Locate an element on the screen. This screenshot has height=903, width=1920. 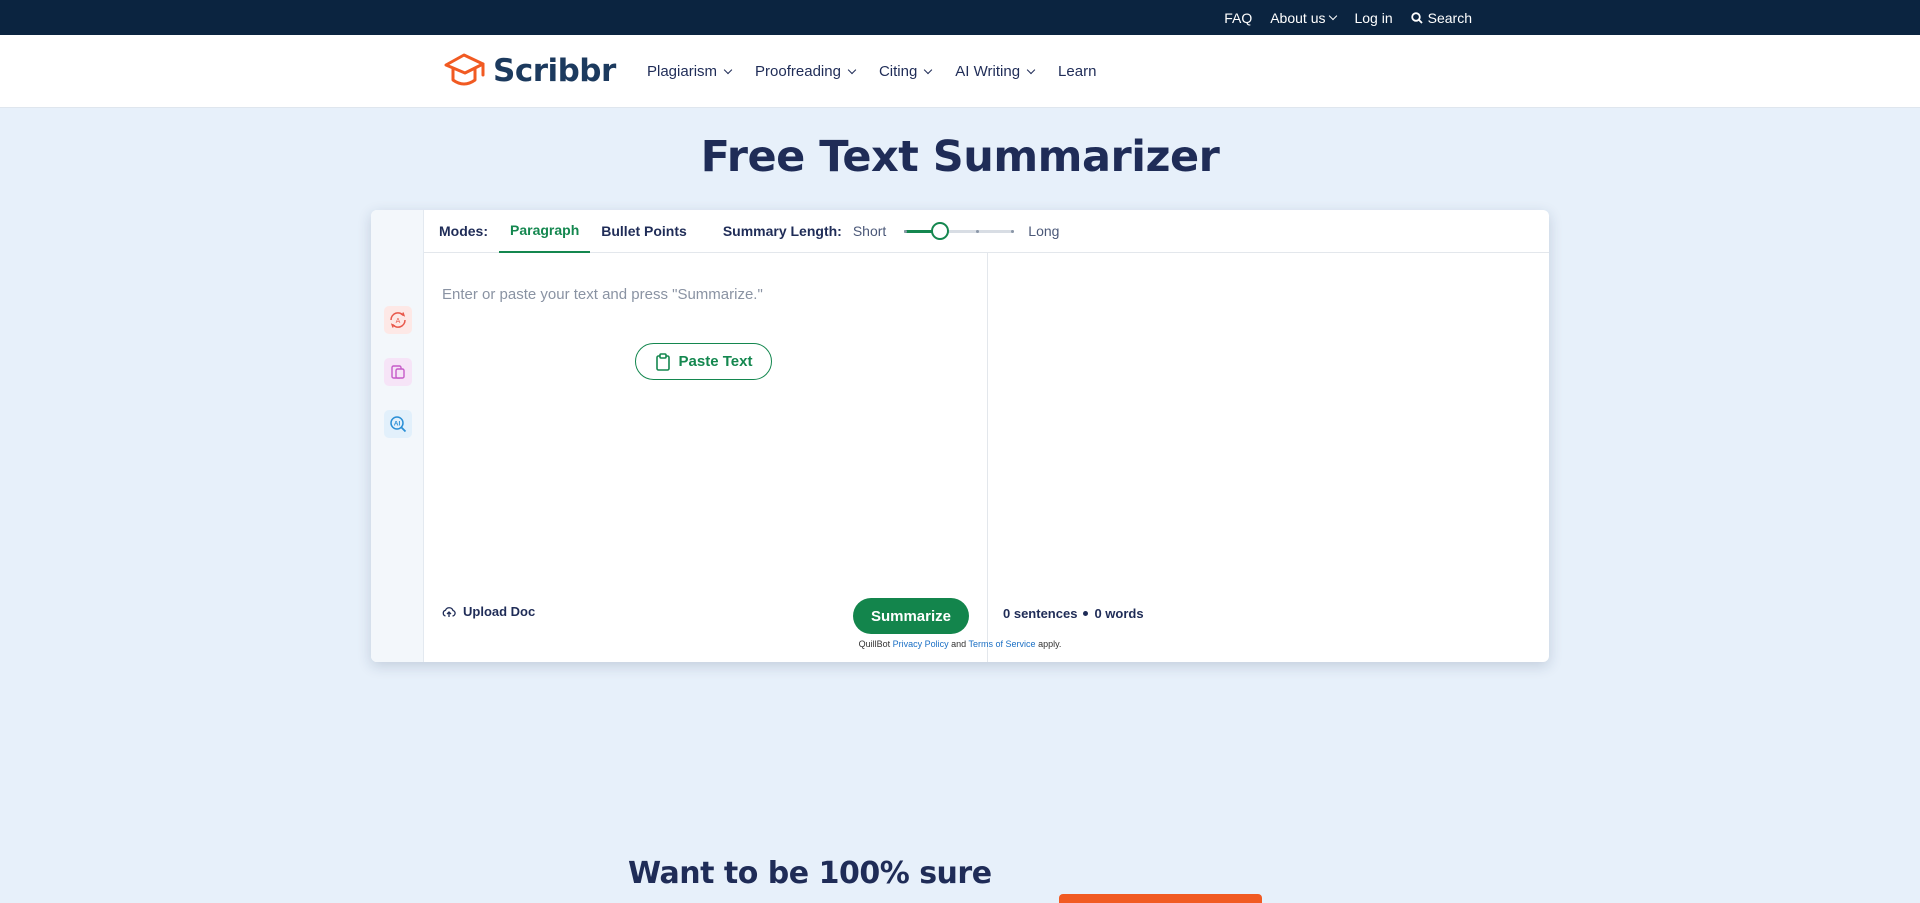
clipboard-icon is located at coordinates (662, 361).